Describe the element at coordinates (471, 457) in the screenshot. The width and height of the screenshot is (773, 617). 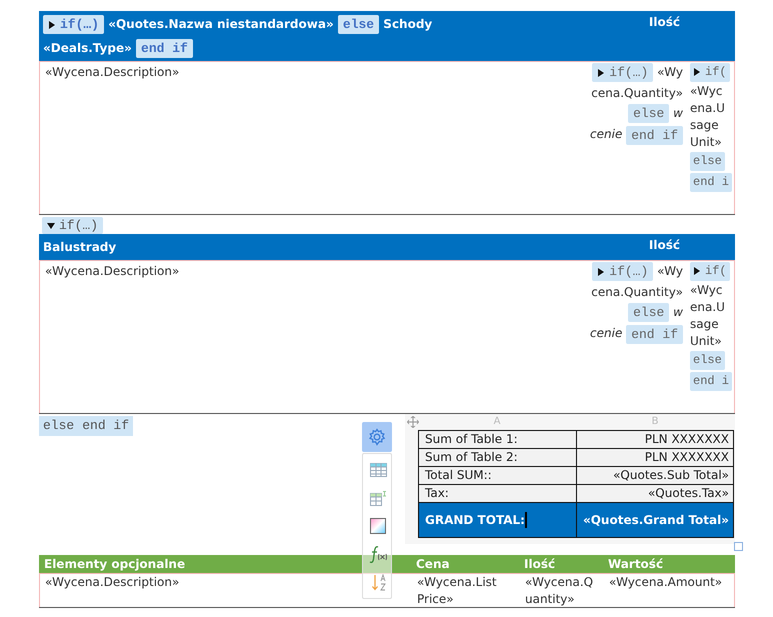
I see `row-label: Sum of Table 2:` at that location.